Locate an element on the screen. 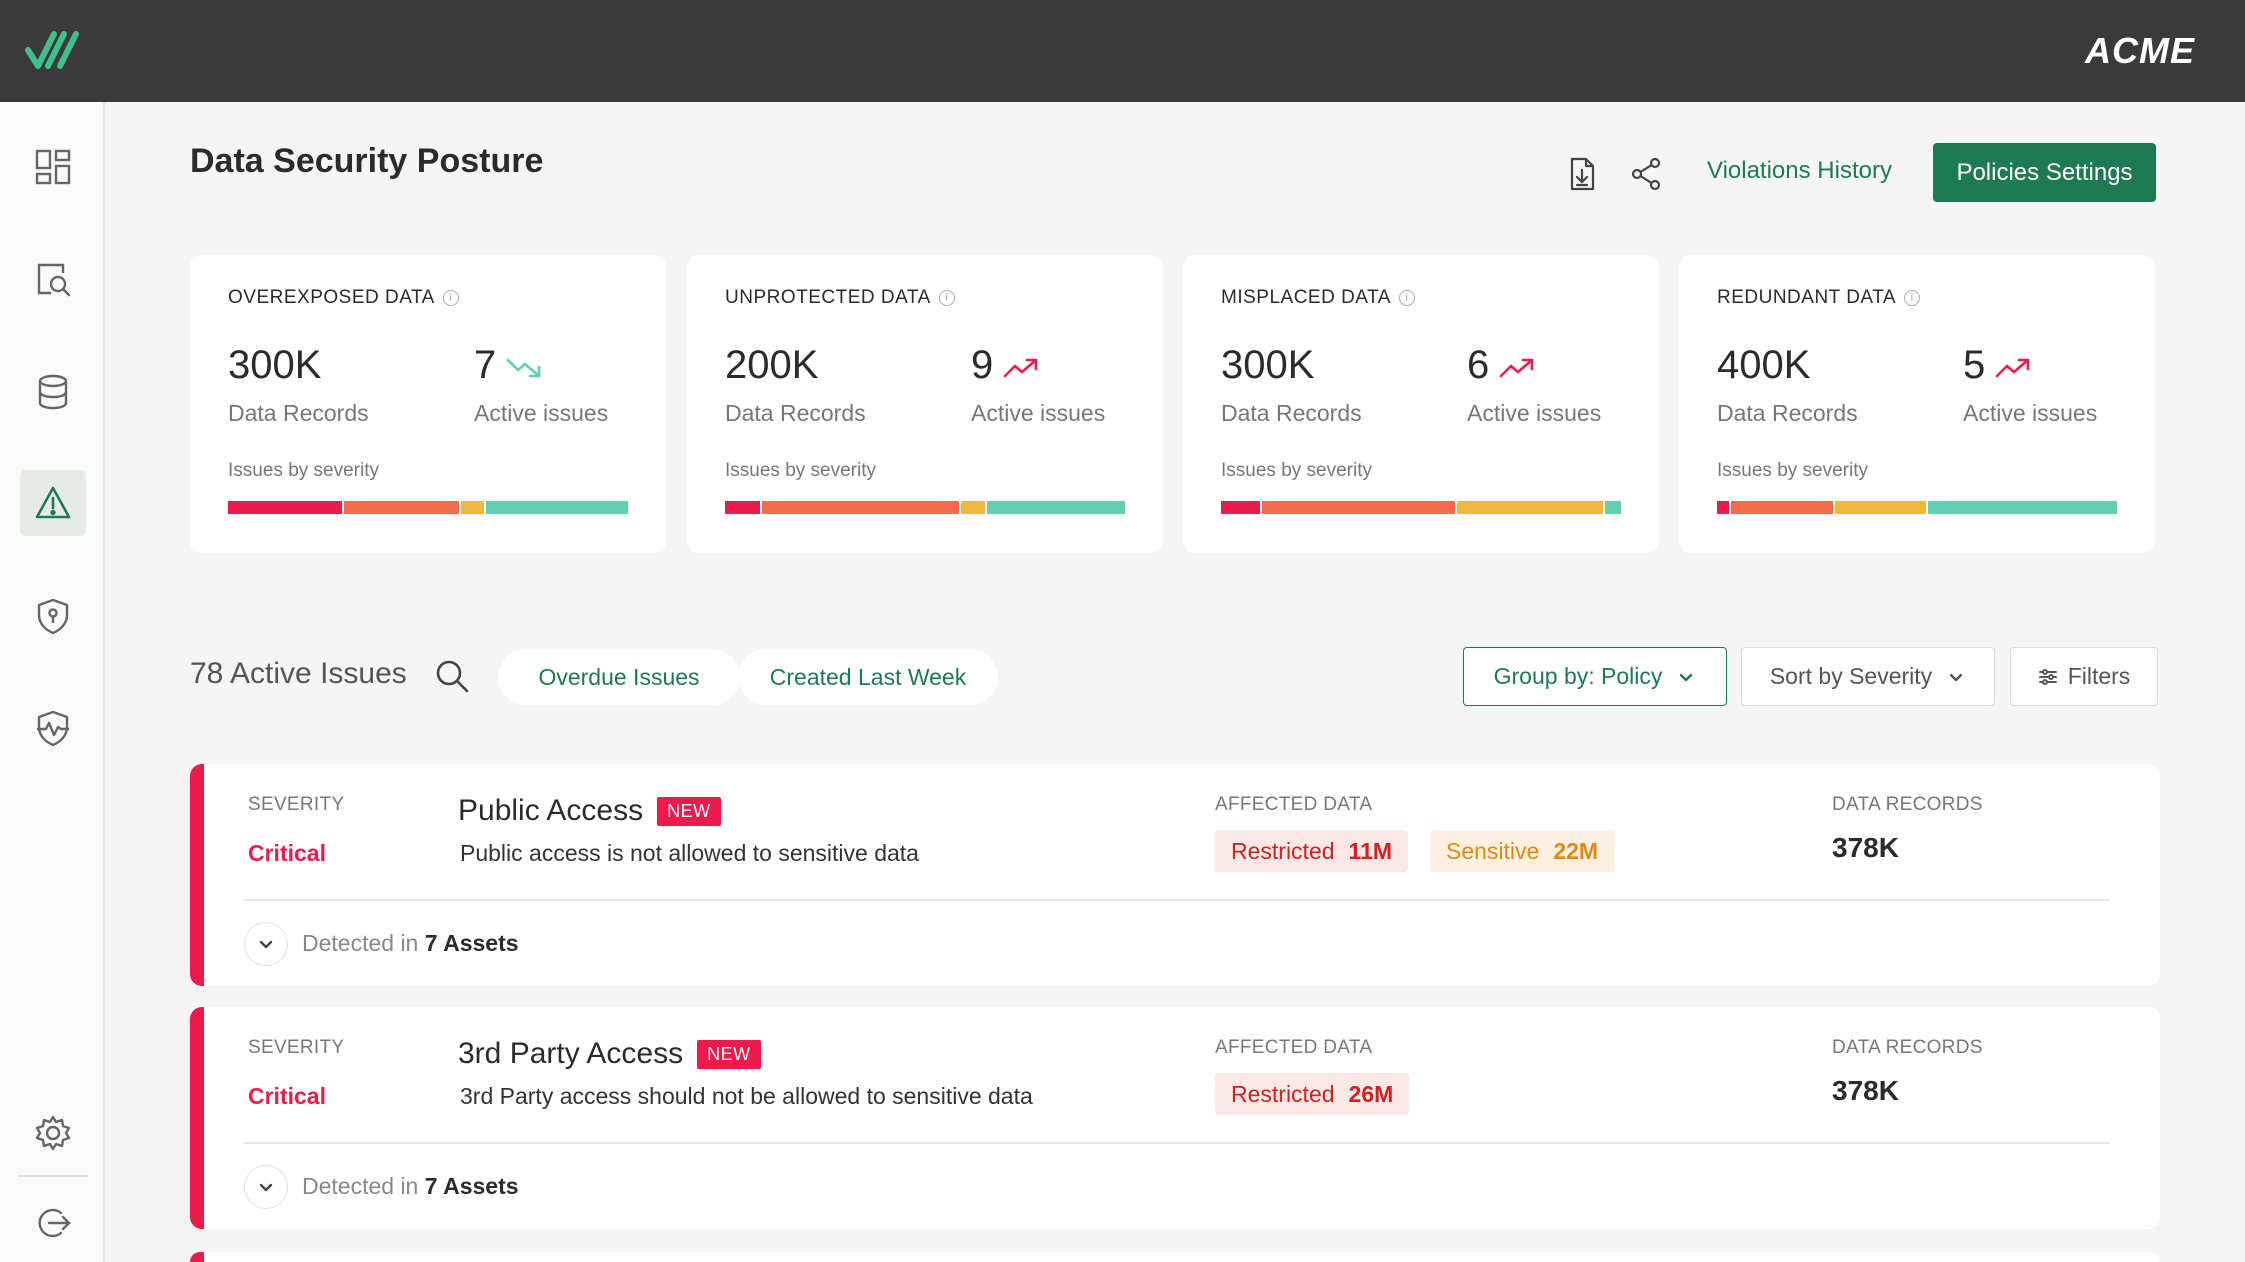 The height and width of the screenshot is (1262, 2245). violations-history-link: Violations History is located at coordinates (1799, 171).